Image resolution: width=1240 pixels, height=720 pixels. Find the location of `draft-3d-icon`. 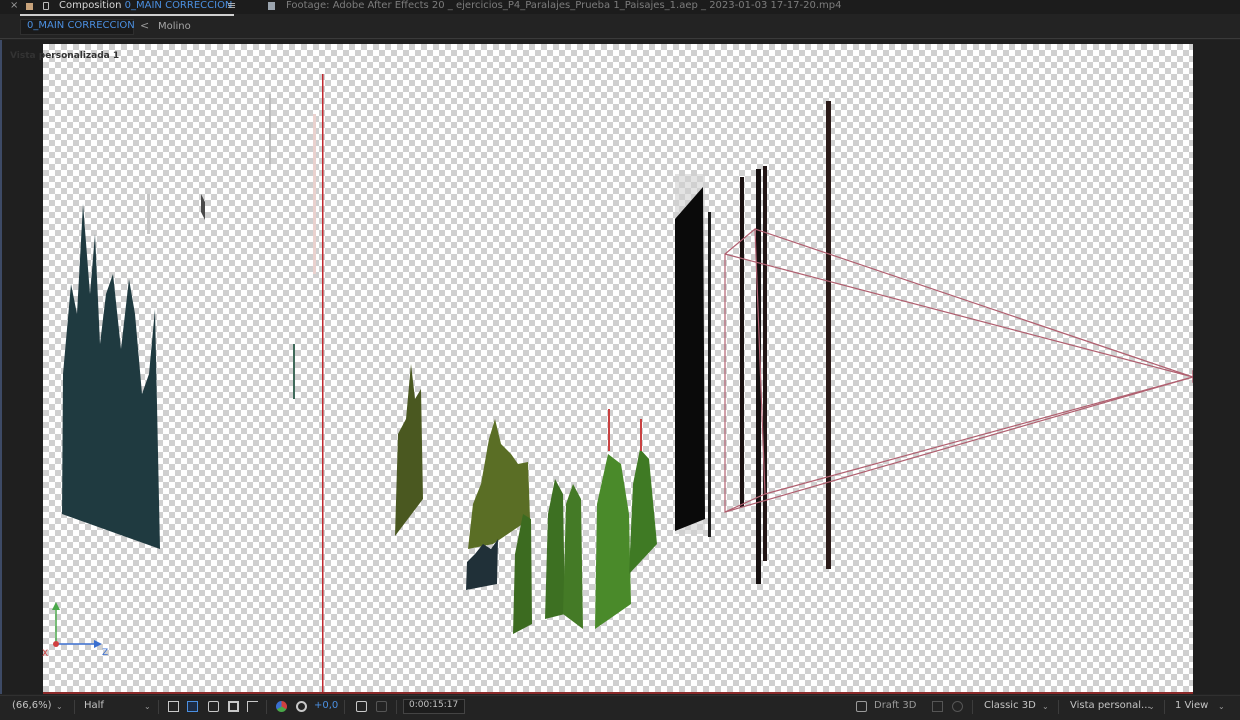

draft-3d-icon is located at coordinates (861, 706).